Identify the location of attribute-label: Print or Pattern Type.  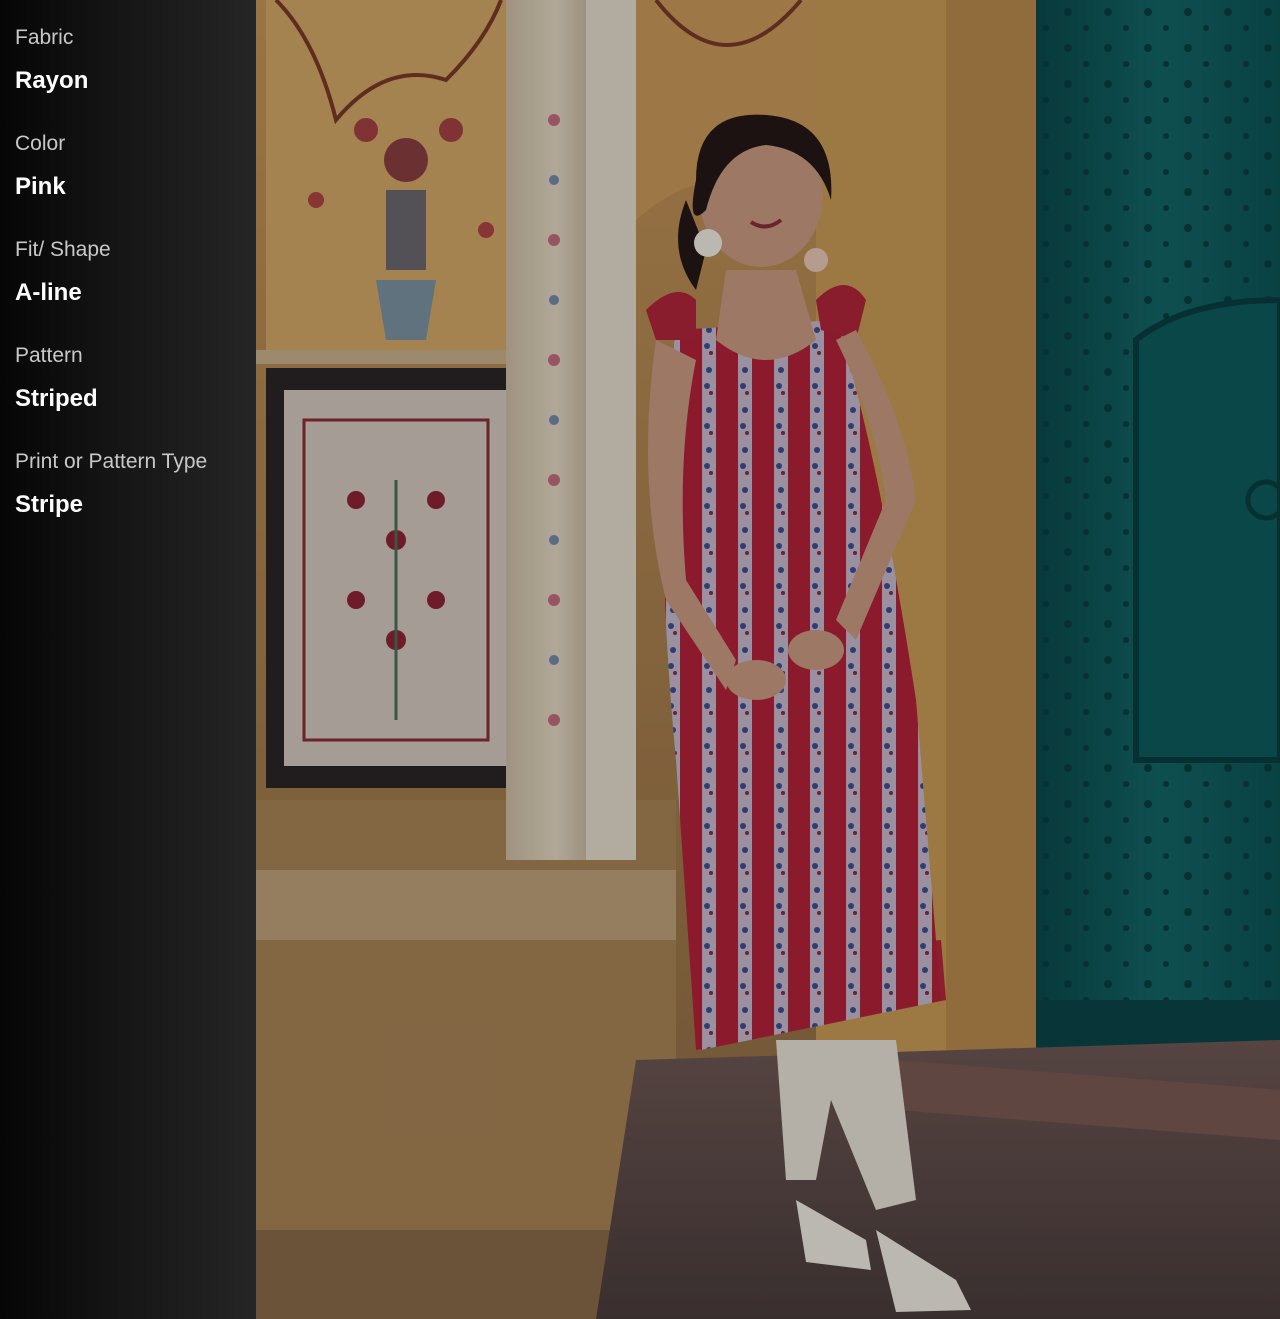
(111, 461).